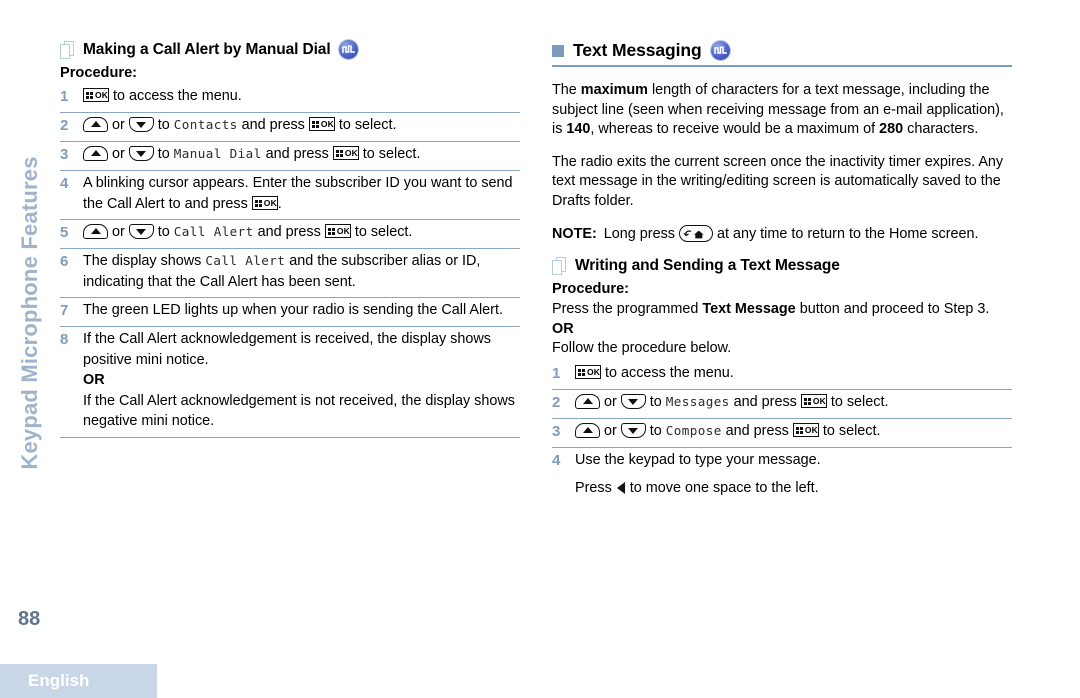  I want to click on chapter-side-tab-label: Keypad Microphone Features, so click(29, 313).